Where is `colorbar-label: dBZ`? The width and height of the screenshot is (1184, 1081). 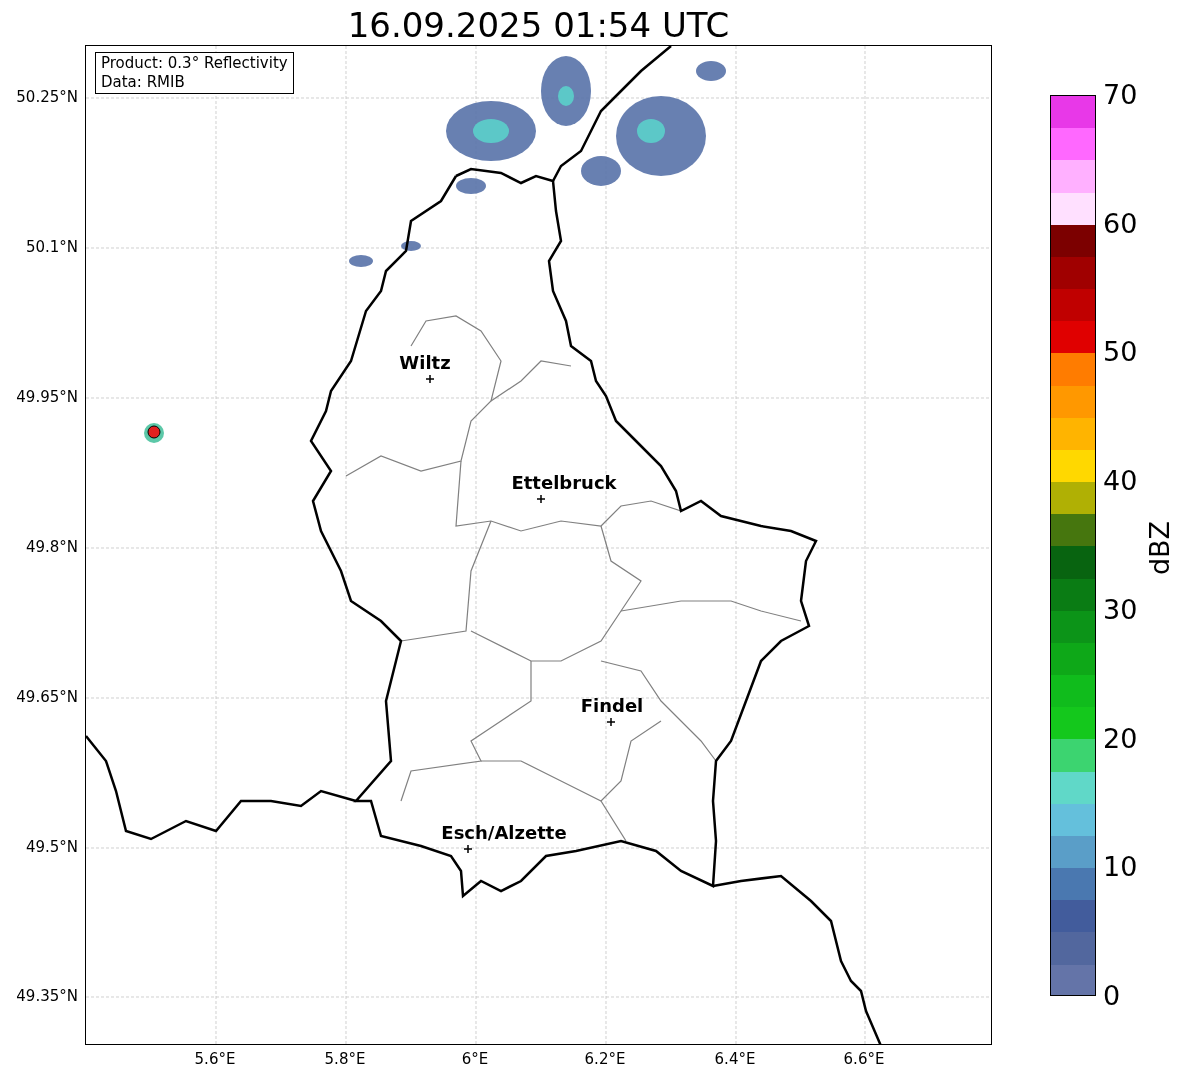
colorbar-label: dBZ is located at coordinates (1160, 548).